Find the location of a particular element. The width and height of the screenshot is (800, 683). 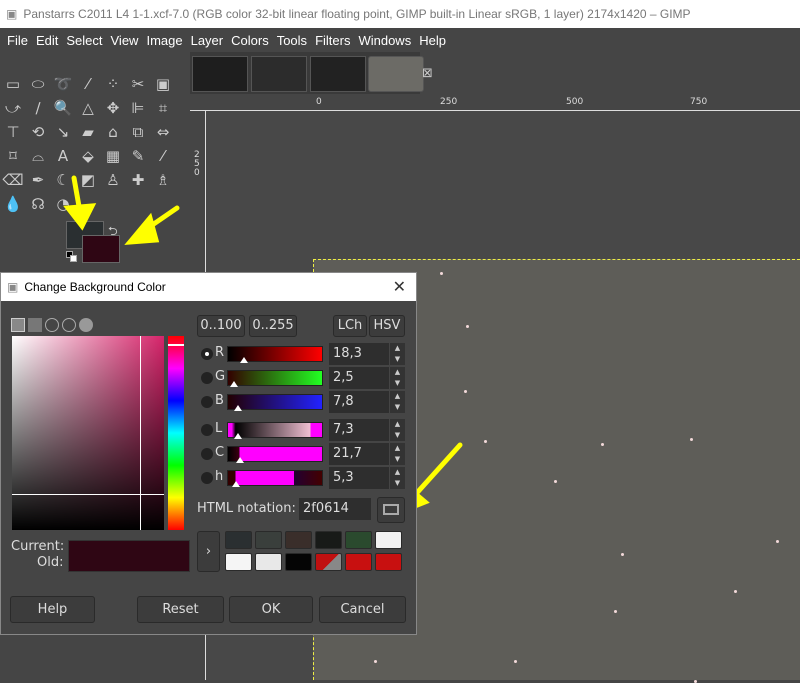

html-notation-label: HTML notation: is located at coordinates (246, 508).